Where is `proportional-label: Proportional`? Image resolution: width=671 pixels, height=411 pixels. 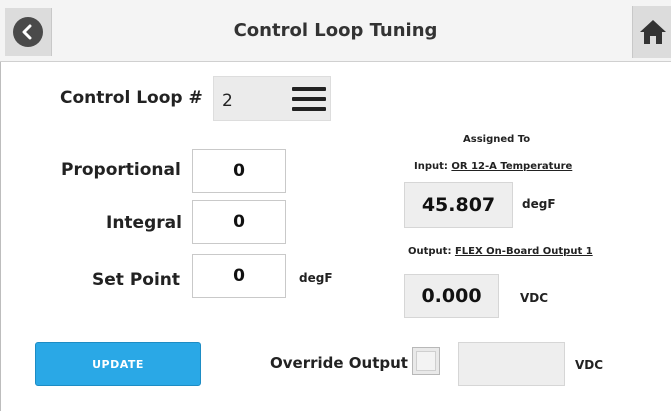 proportional-label: Proportional is located at coordinates (121, 170).